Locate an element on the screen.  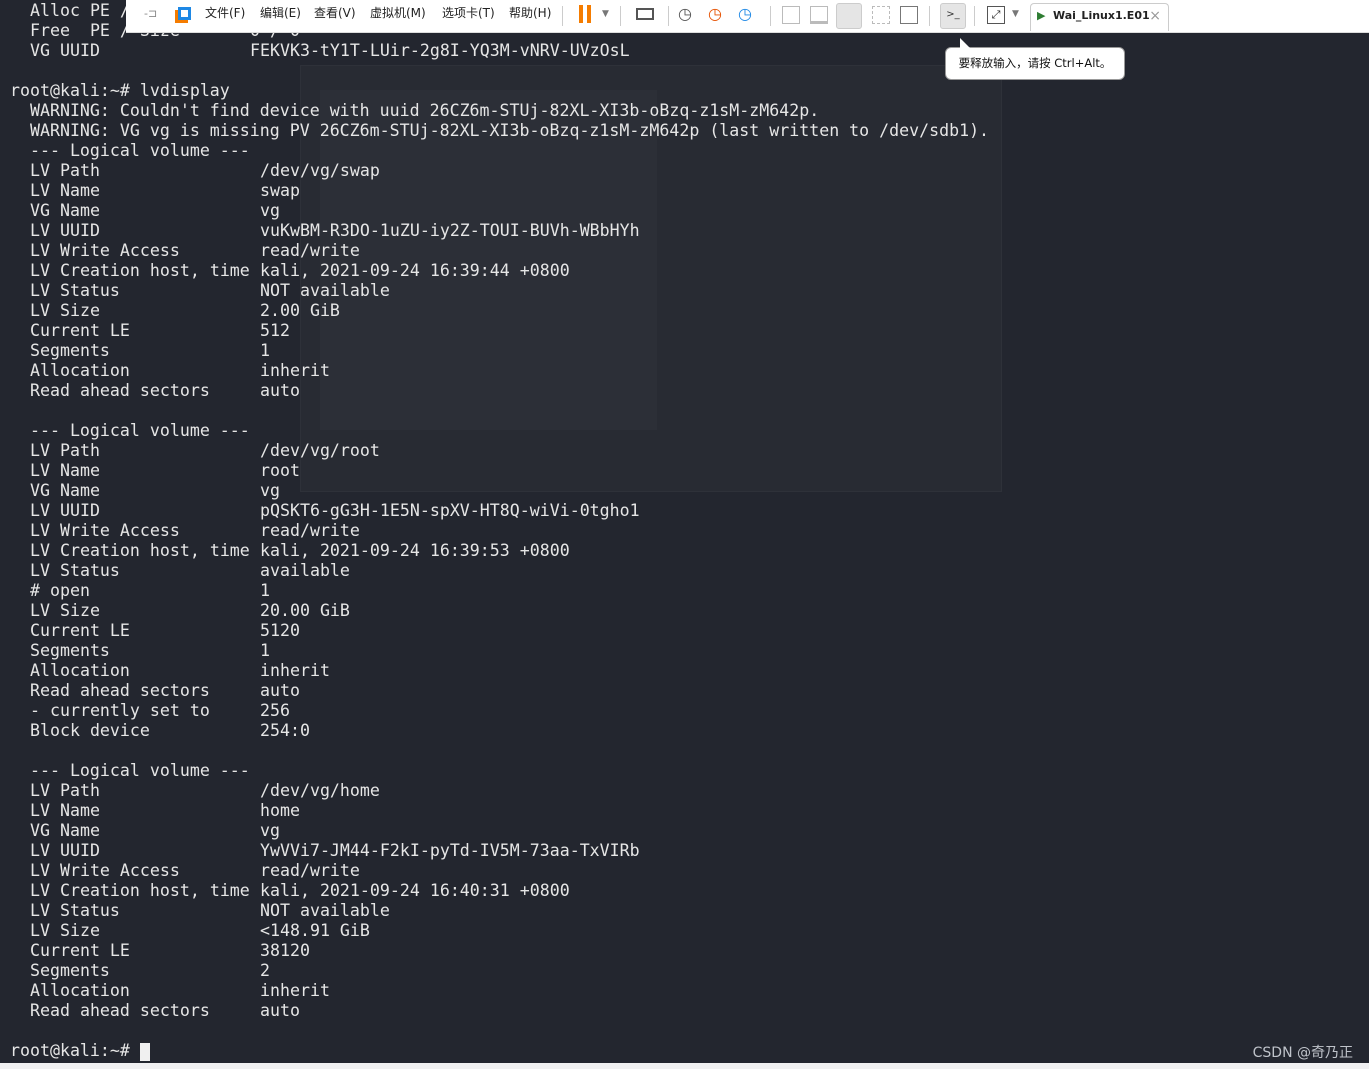
field-value: <148.91 GiB is located at coordinates (315, 930).